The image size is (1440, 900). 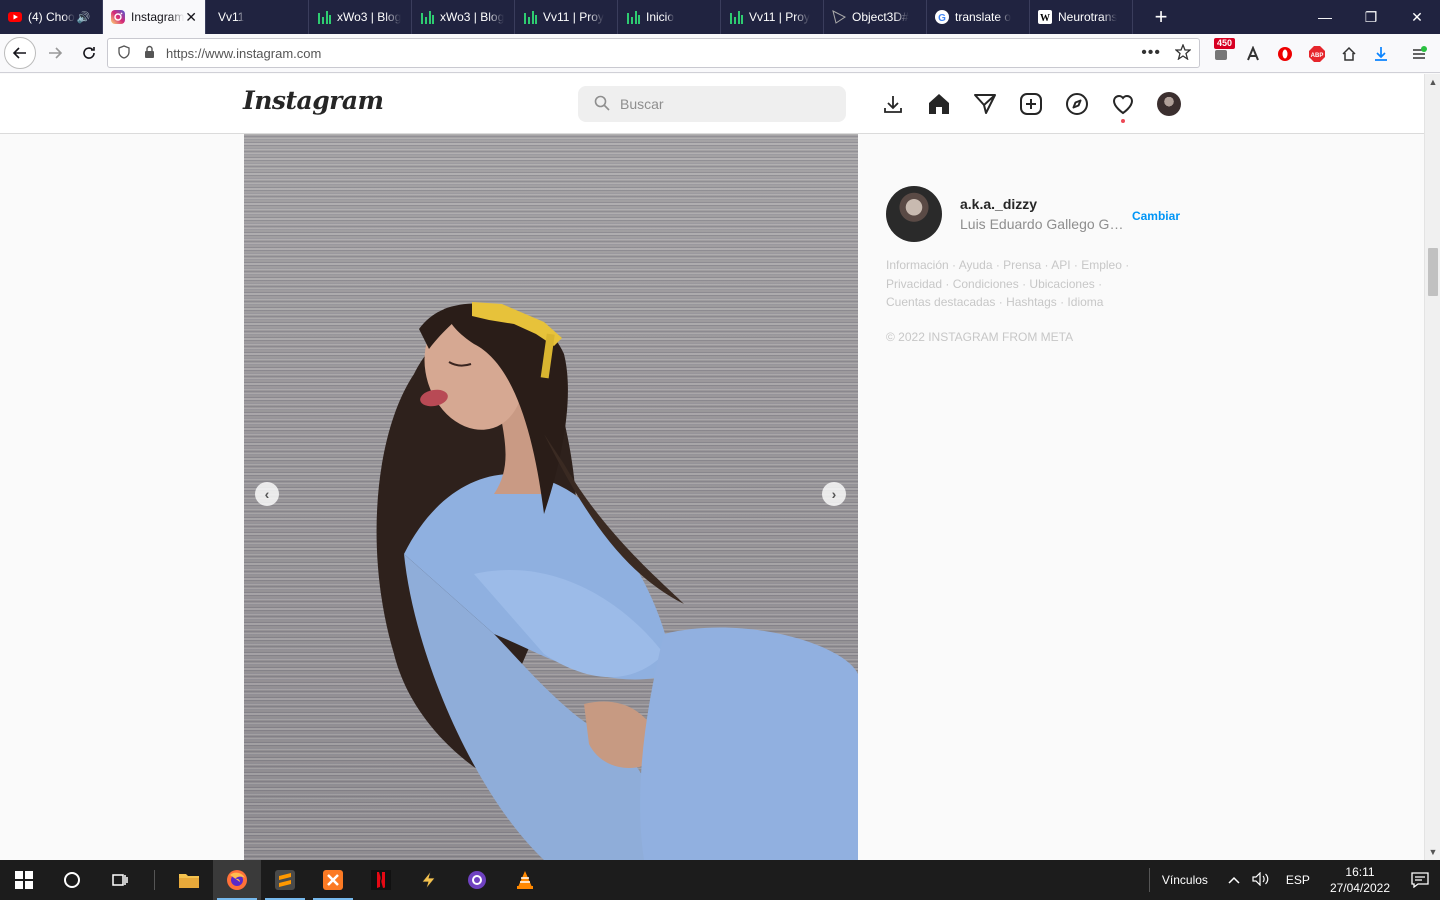 I want to click on browser-navbar: https://www.instagram.com ••• 450 ABP, so click(x=720, y=53).